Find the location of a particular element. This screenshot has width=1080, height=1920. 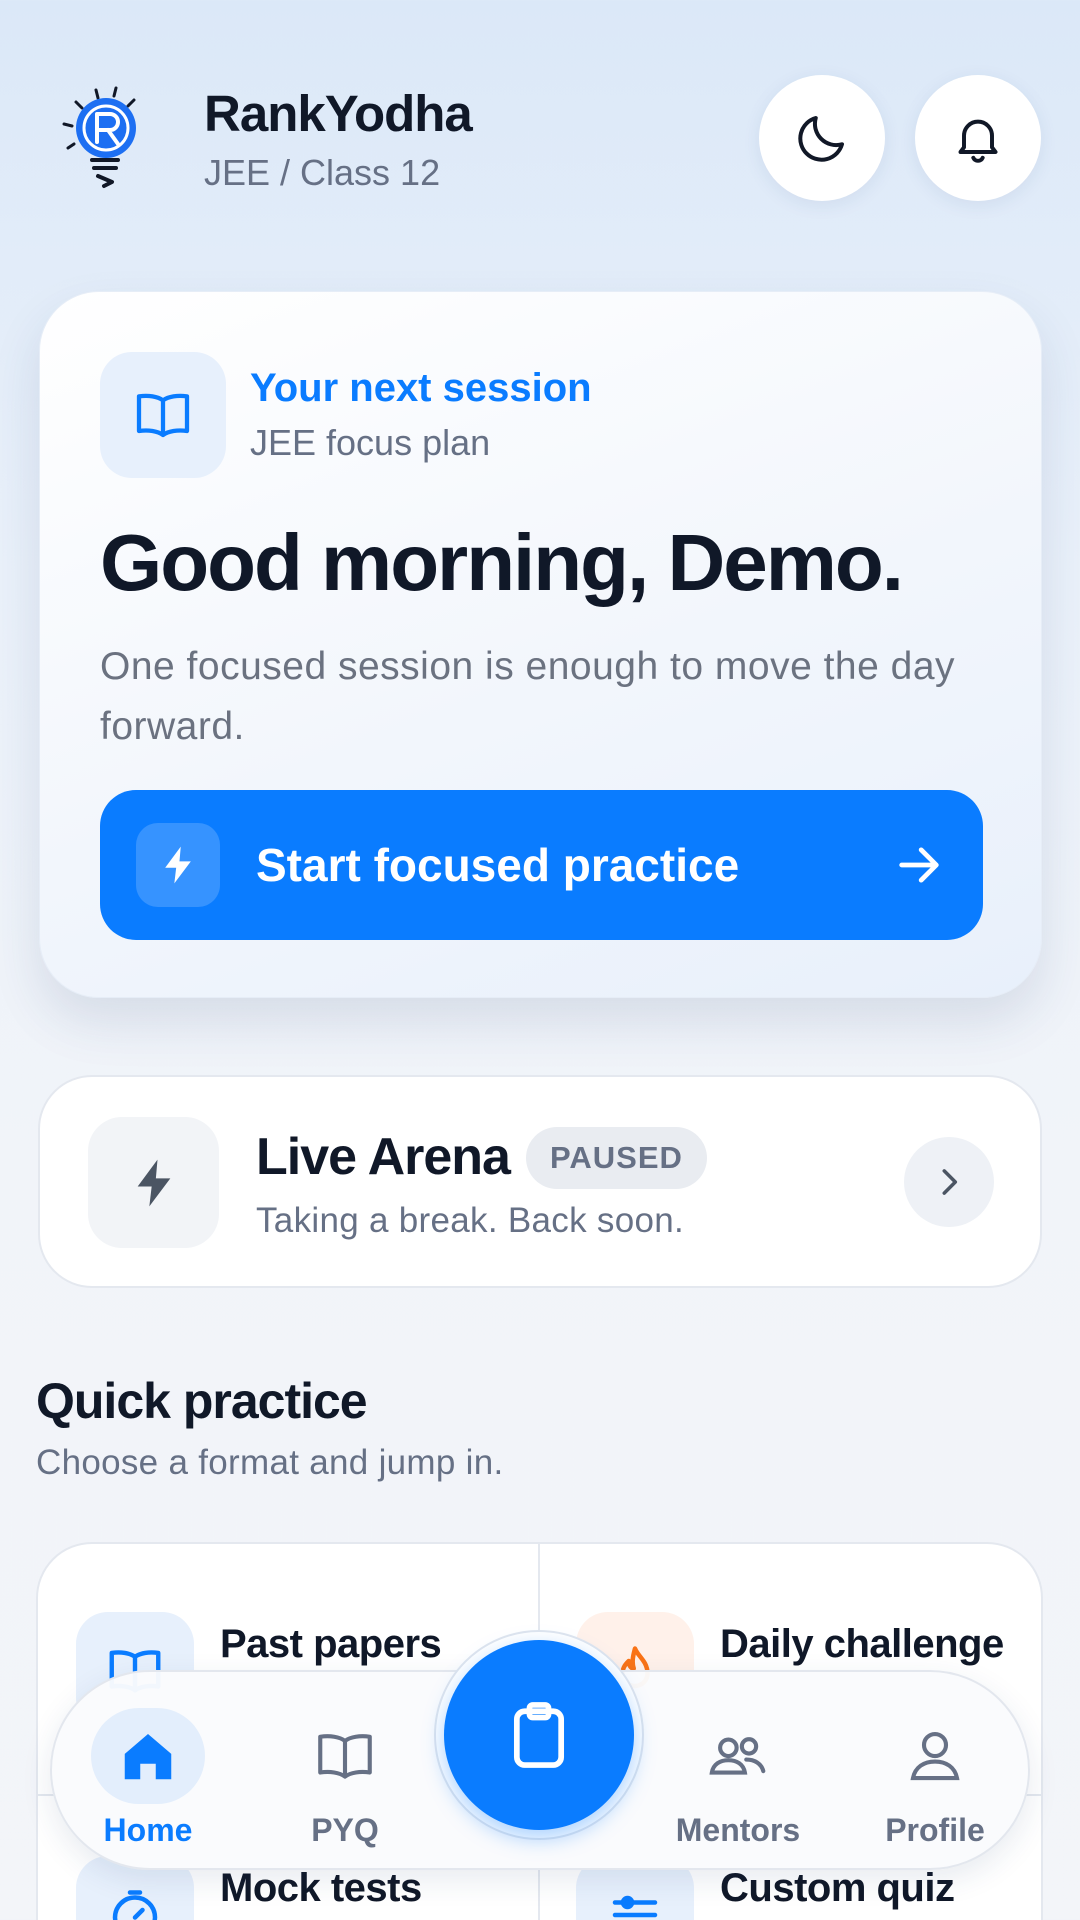

nav-item-home: Home is located at coordinates (148, 1778).